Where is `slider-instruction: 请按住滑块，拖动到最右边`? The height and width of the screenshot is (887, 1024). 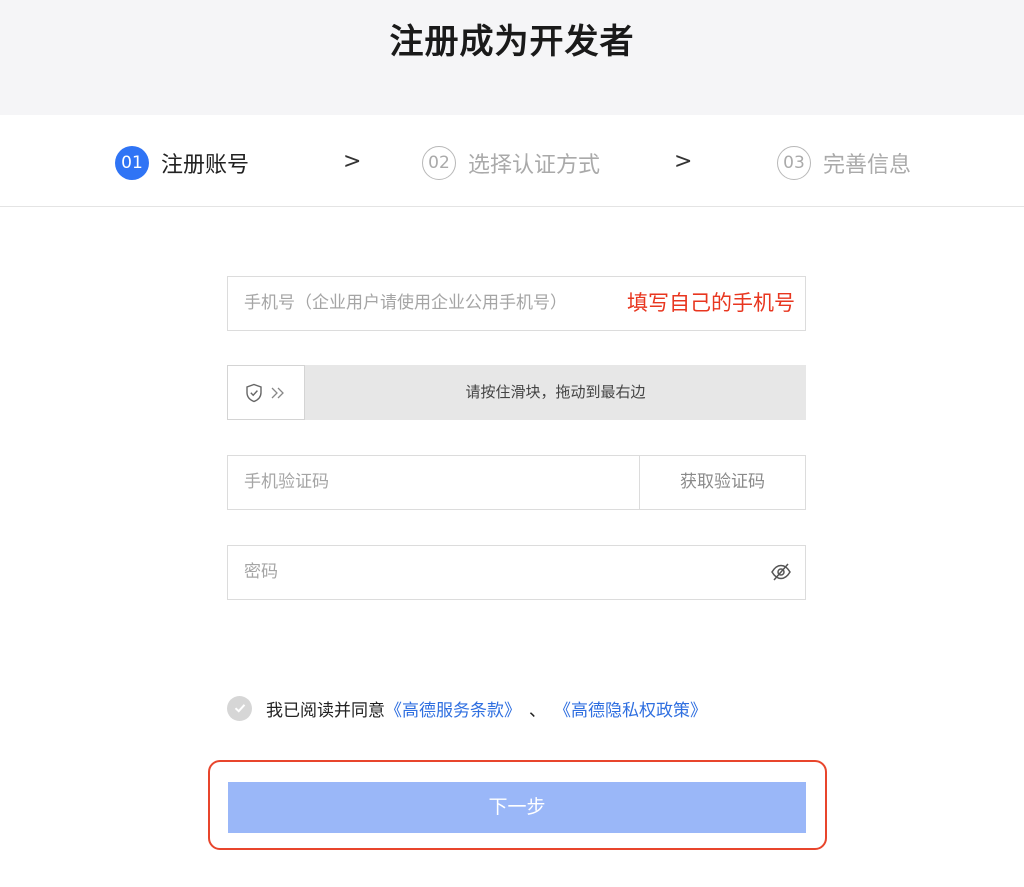
slider-instruction: 请按住滑块，拖动到最右边 is located at coordinates (555, 392).